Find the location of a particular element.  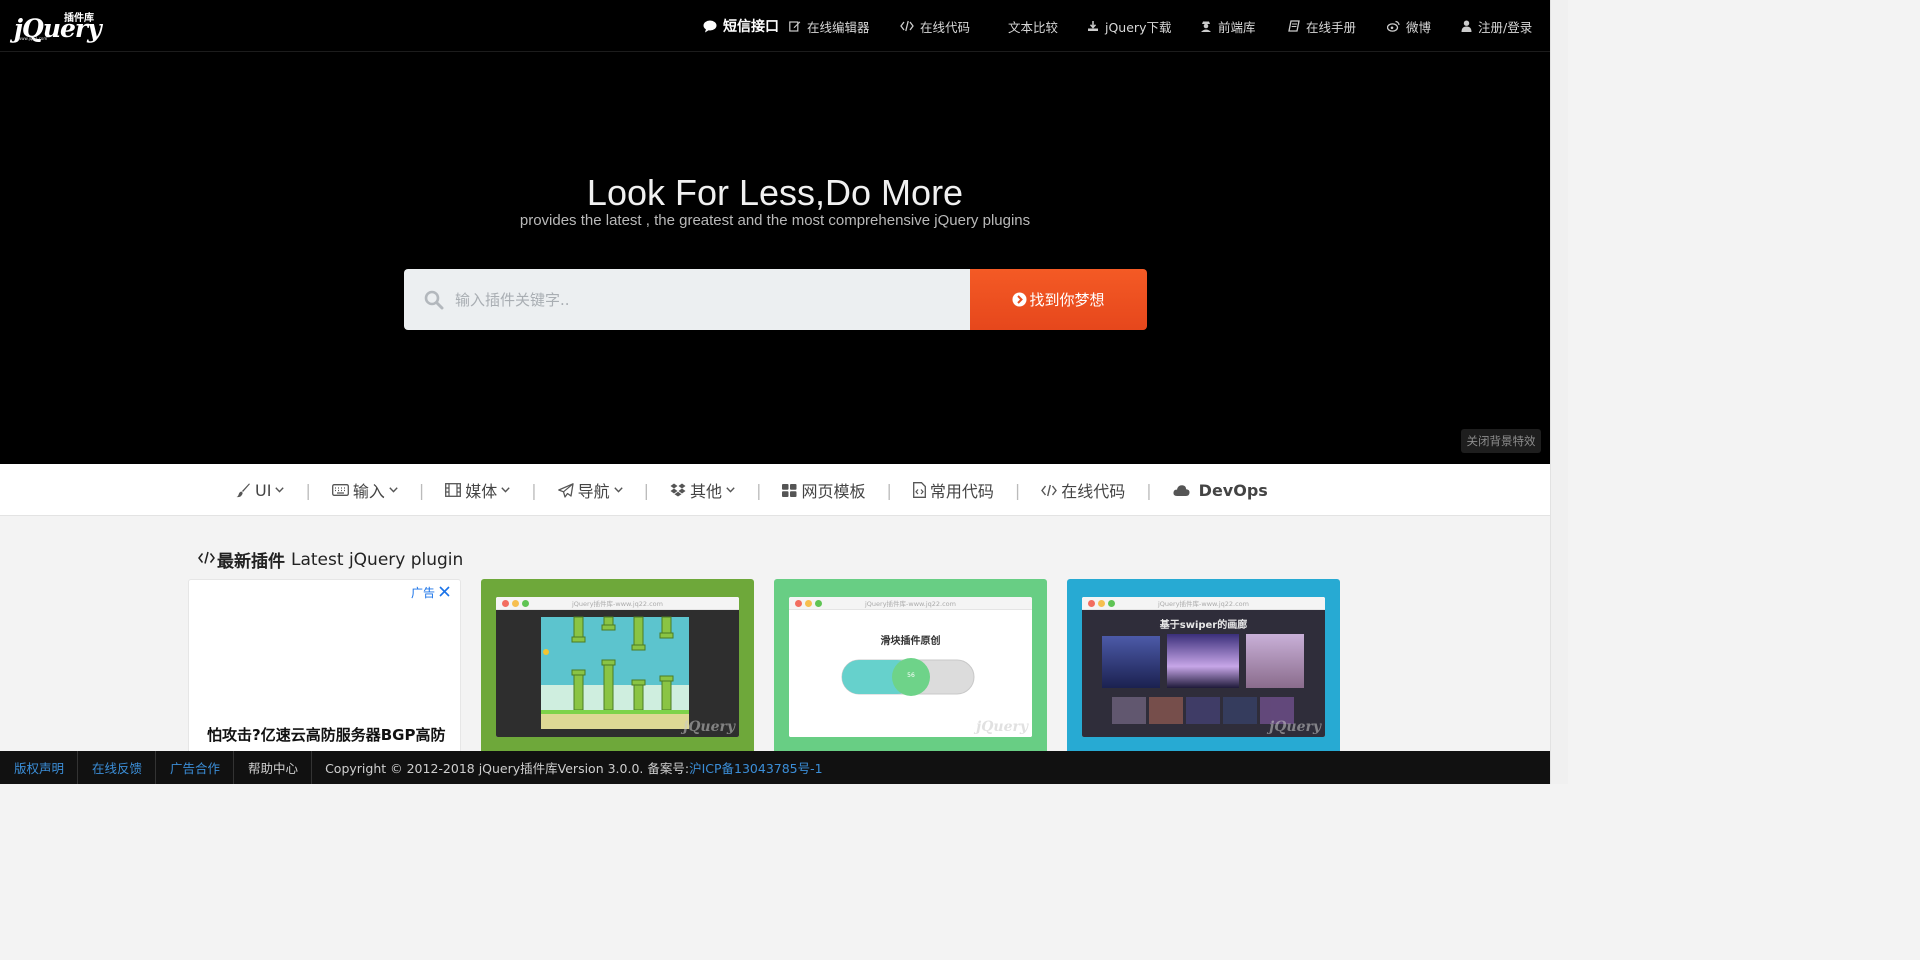

footer-link-help: 帮助中心 is located at coordinates (273, 767).